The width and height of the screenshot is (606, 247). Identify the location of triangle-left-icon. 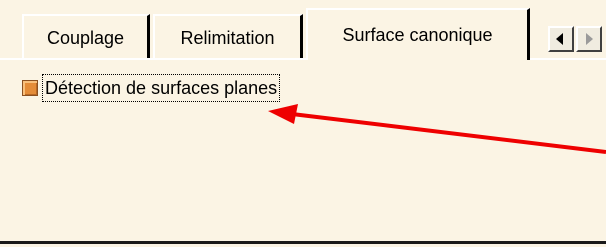
(559, 39).